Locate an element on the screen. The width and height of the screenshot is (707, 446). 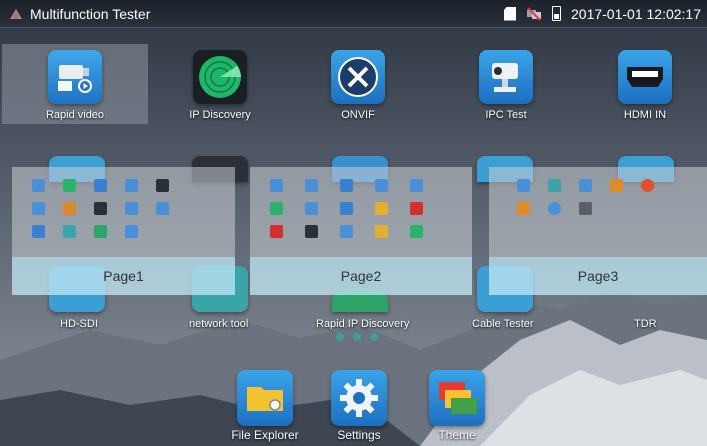
app-ip-discovery: IP Discovery is located at coordinates (220, 84).